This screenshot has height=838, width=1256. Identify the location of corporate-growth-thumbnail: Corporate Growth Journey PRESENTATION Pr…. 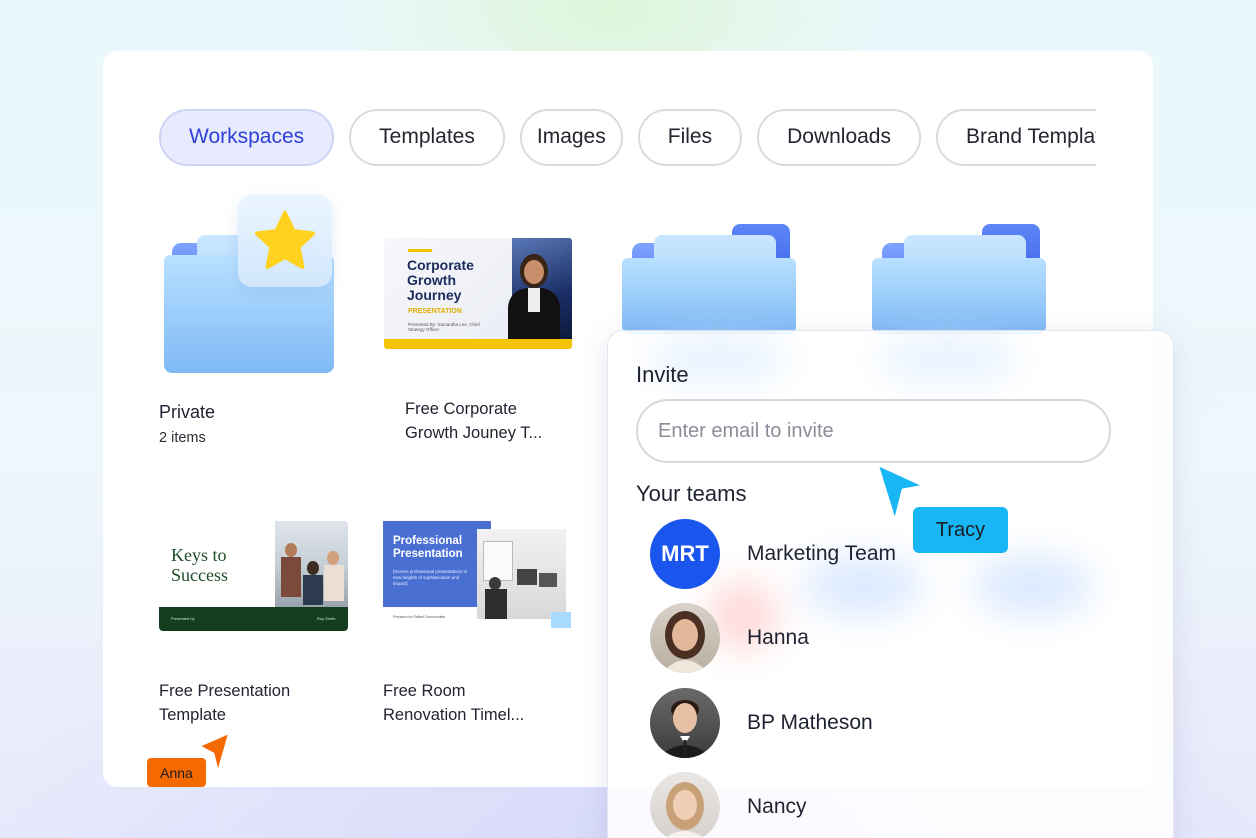
(478, 293).